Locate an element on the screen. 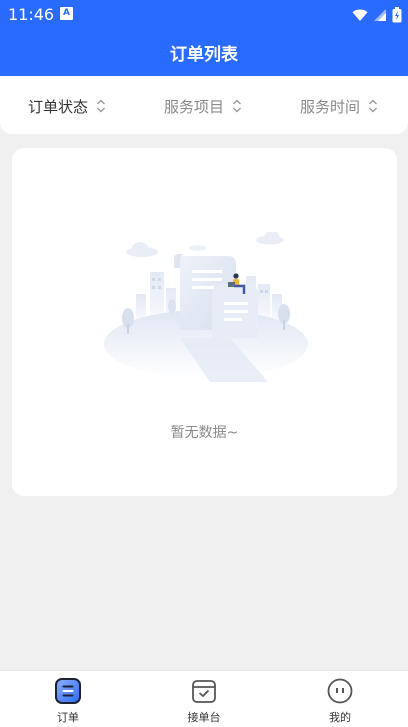 This screenshot has height=727, width=408. top-app-bar: 11:46 A 订单列表 is located at coordinates (204, 38).